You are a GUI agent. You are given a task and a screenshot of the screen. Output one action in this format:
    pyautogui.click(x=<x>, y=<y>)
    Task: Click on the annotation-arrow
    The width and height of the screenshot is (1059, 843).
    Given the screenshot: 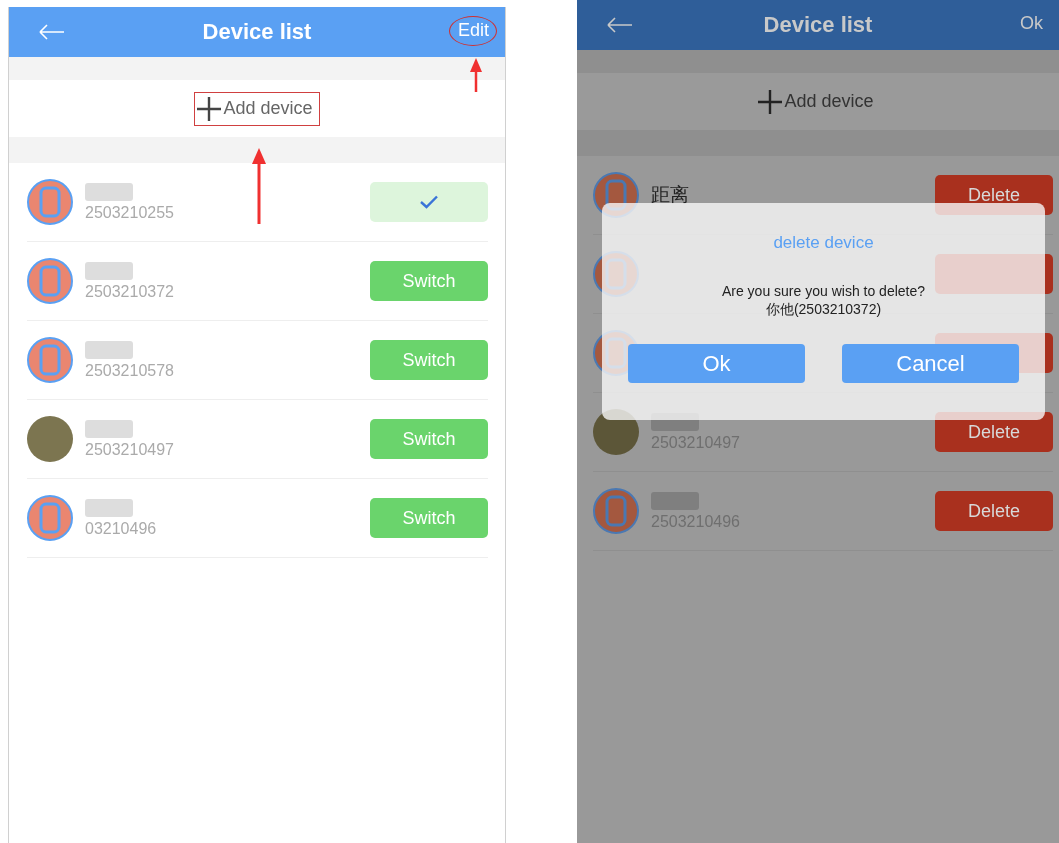 What is the action you would take?
    pyautogui.click(x=476, y=75)
    